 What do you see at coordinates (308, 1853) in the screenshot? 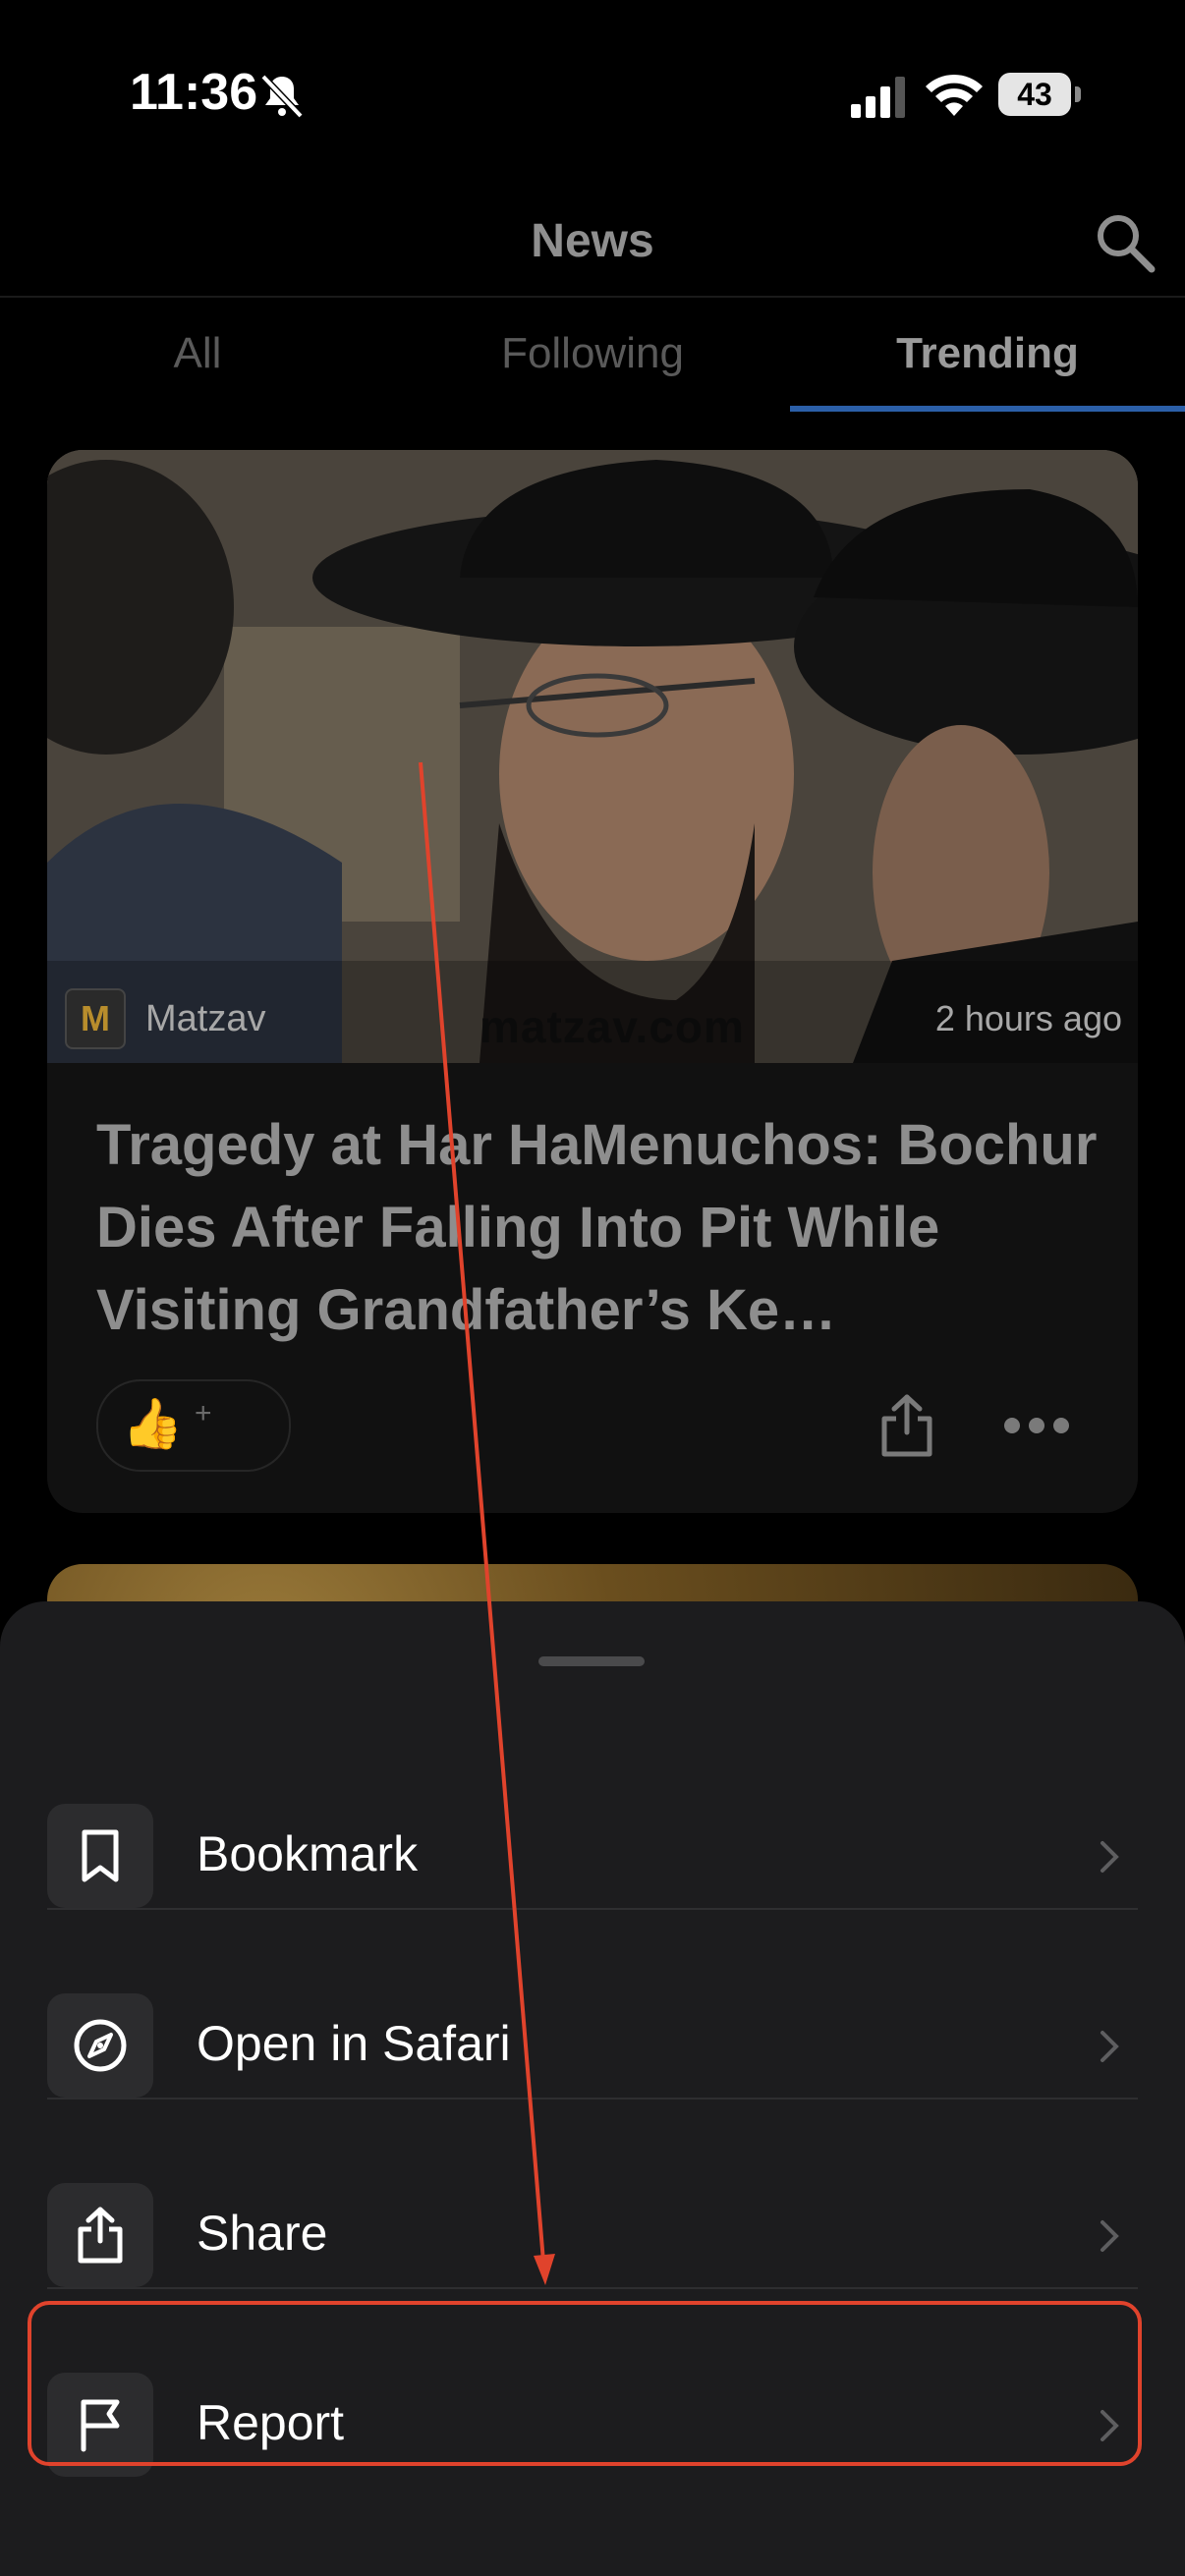
I see `menu-item-label: Bookmark` at bounding box center [308, 1853].